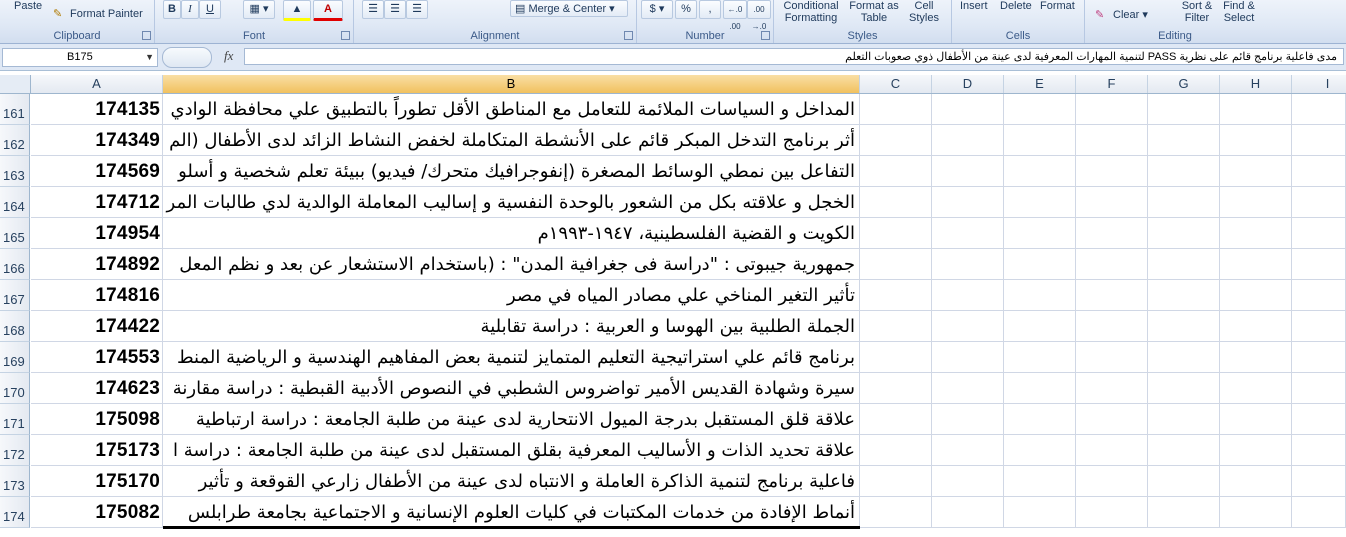 The width and height of the screenshot is (1346, 537). What do you see at coordinates (15, 388) in the screenshot?
I see `row-header: 170` at bounding box center [15, 388].